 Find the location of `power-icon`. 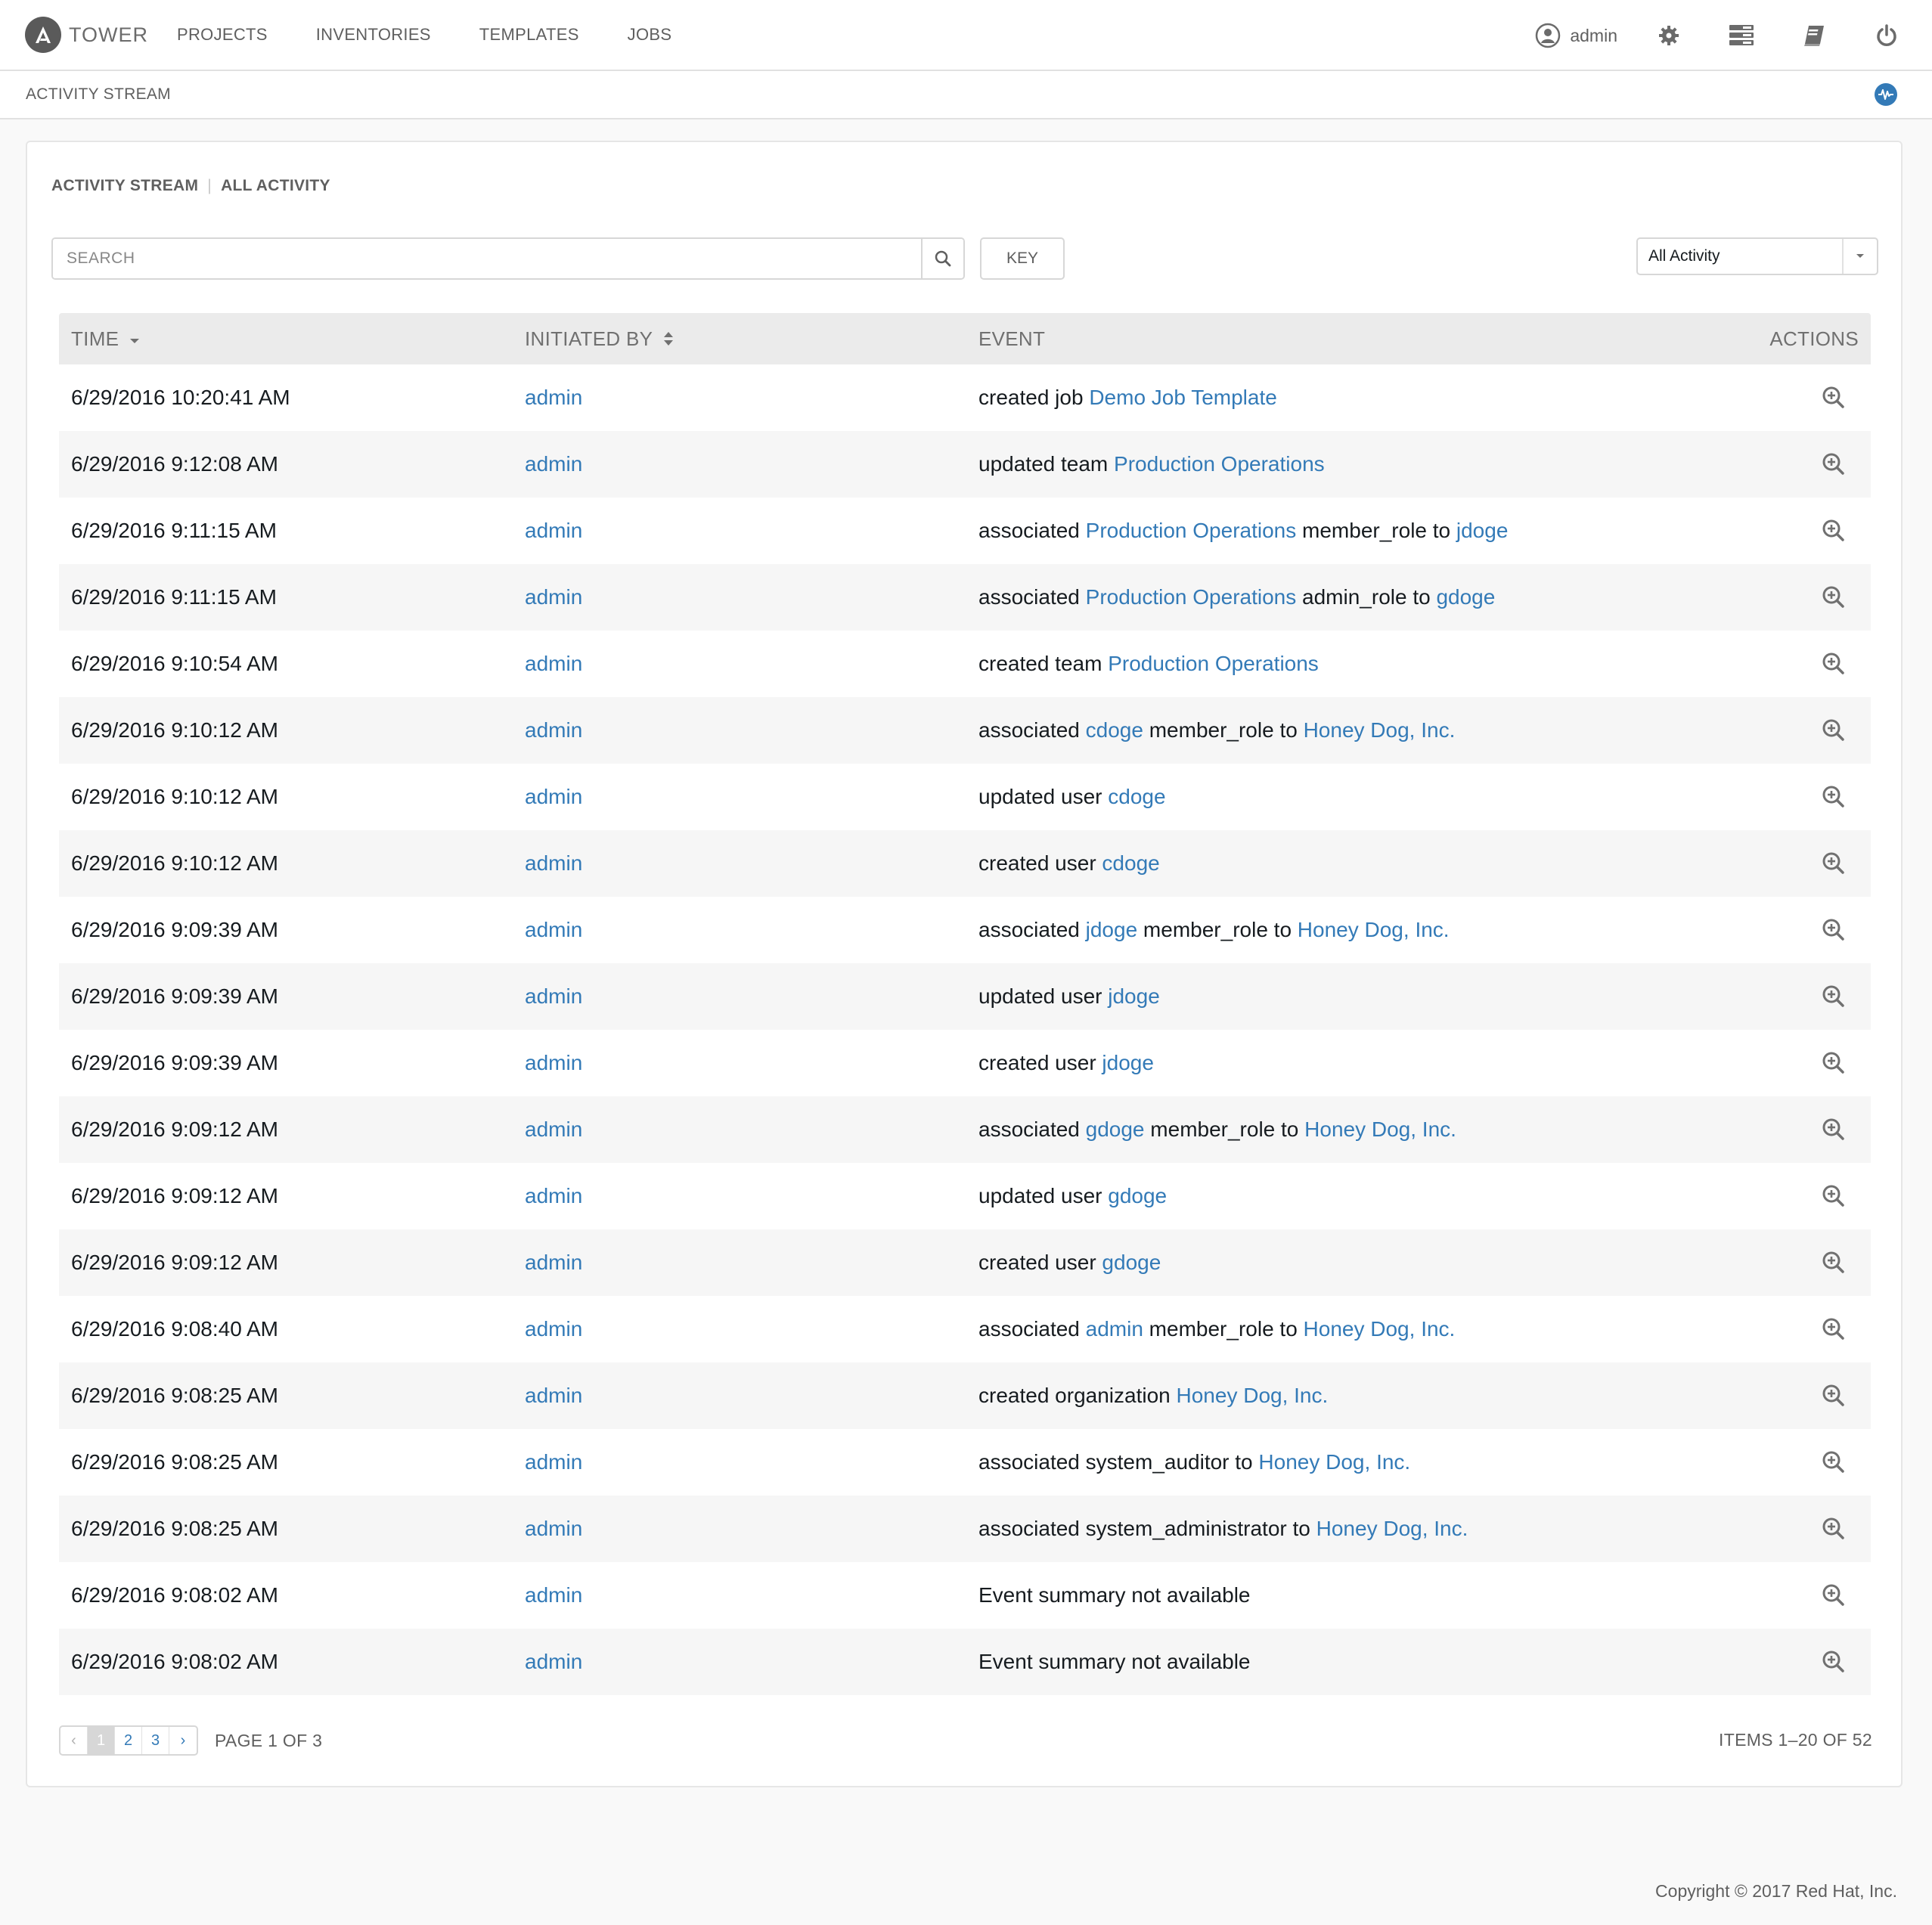

power-icon is located at coordinates (1887, 35).